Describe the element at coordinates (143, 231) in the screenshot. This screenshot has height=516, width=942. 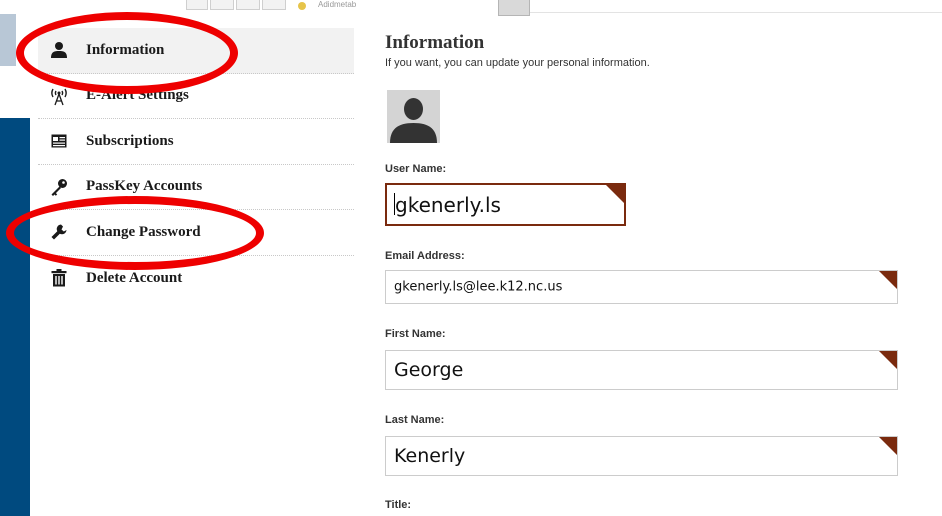
I see `sidebar-item-label: Change Password` at that location.